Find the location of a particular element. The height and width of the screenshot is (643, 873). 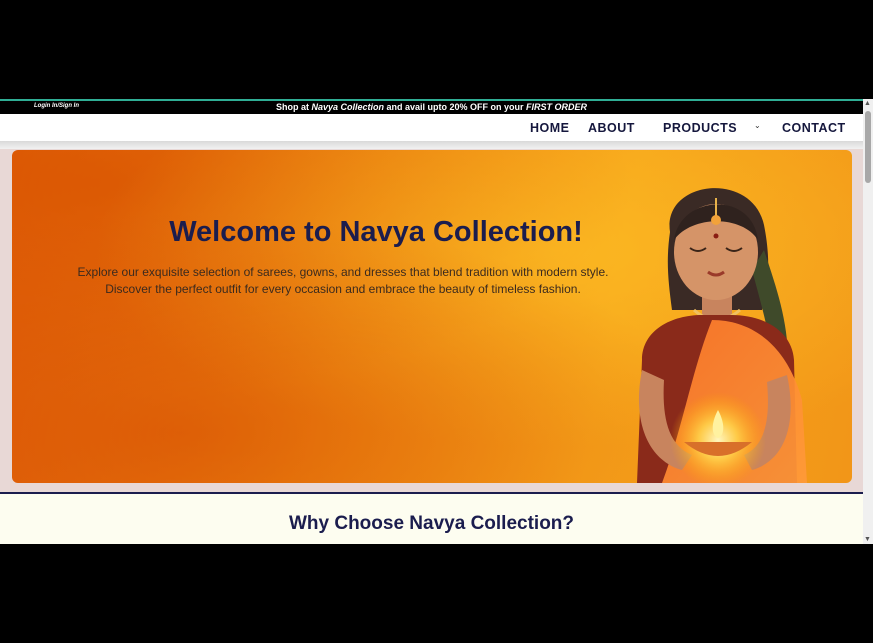

navbar-shadow is located at coordinates (431, 145).